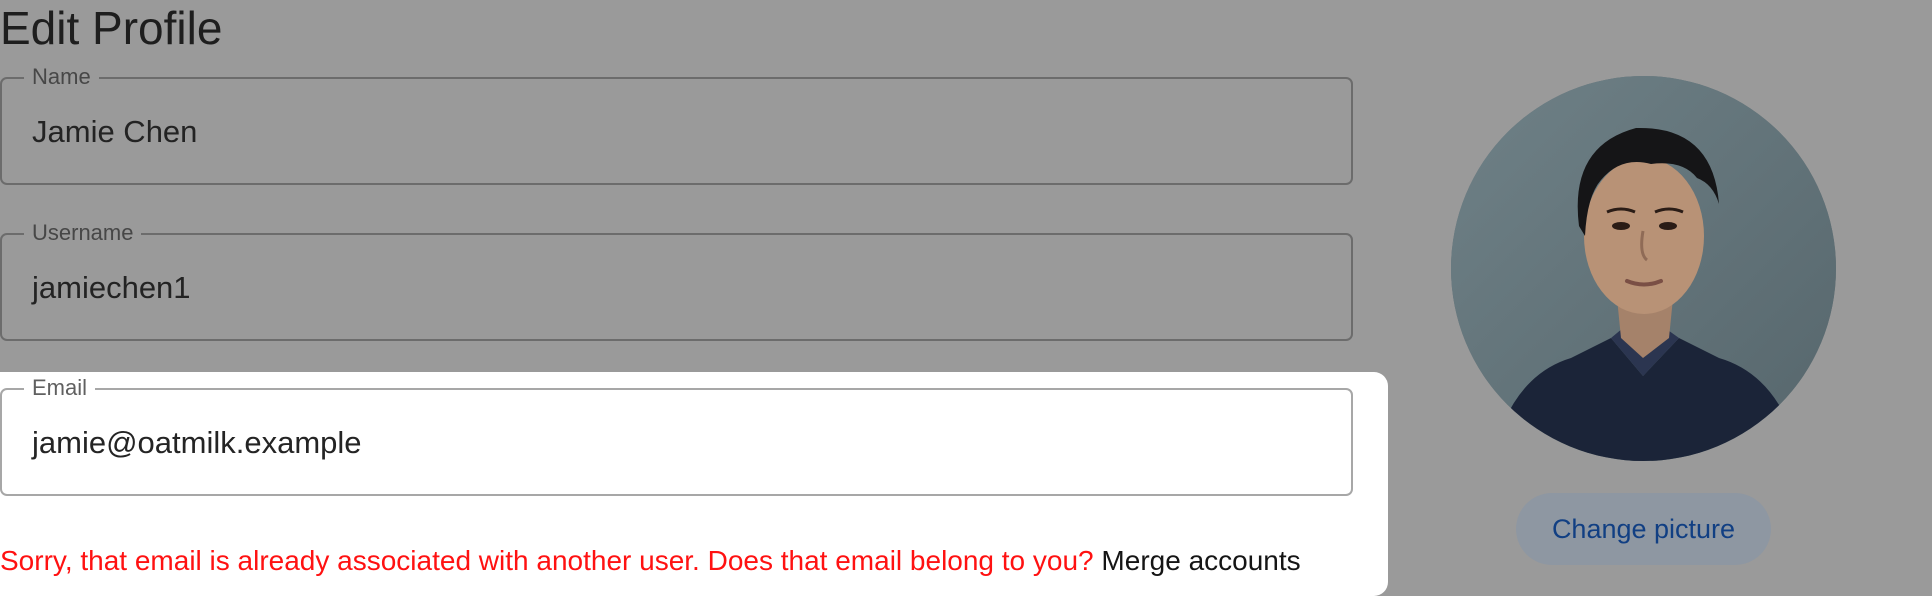 Image resolution: width=1932 pixels, height=596 pixels. Describe the element at coordinates (676, 280) in the screenshot. I see `username-field: Username jamiechen1` at that location.